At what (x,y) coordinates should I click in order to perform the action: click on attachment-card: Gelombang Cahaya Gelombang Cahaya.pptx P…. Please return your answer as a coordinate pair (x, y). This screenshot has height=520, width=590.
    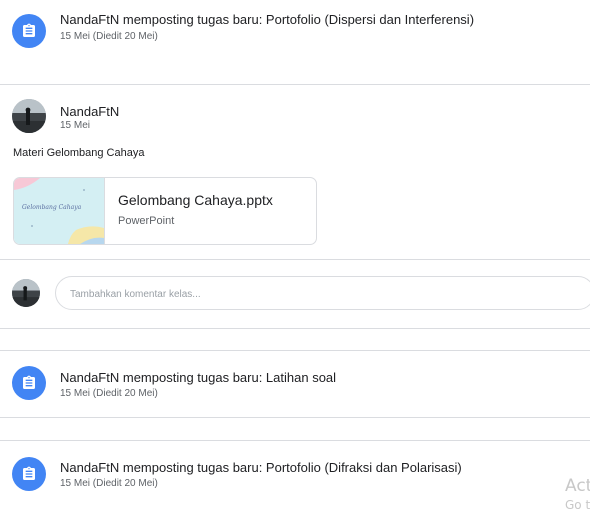
    Looking at the image, I should click on (165, 211).